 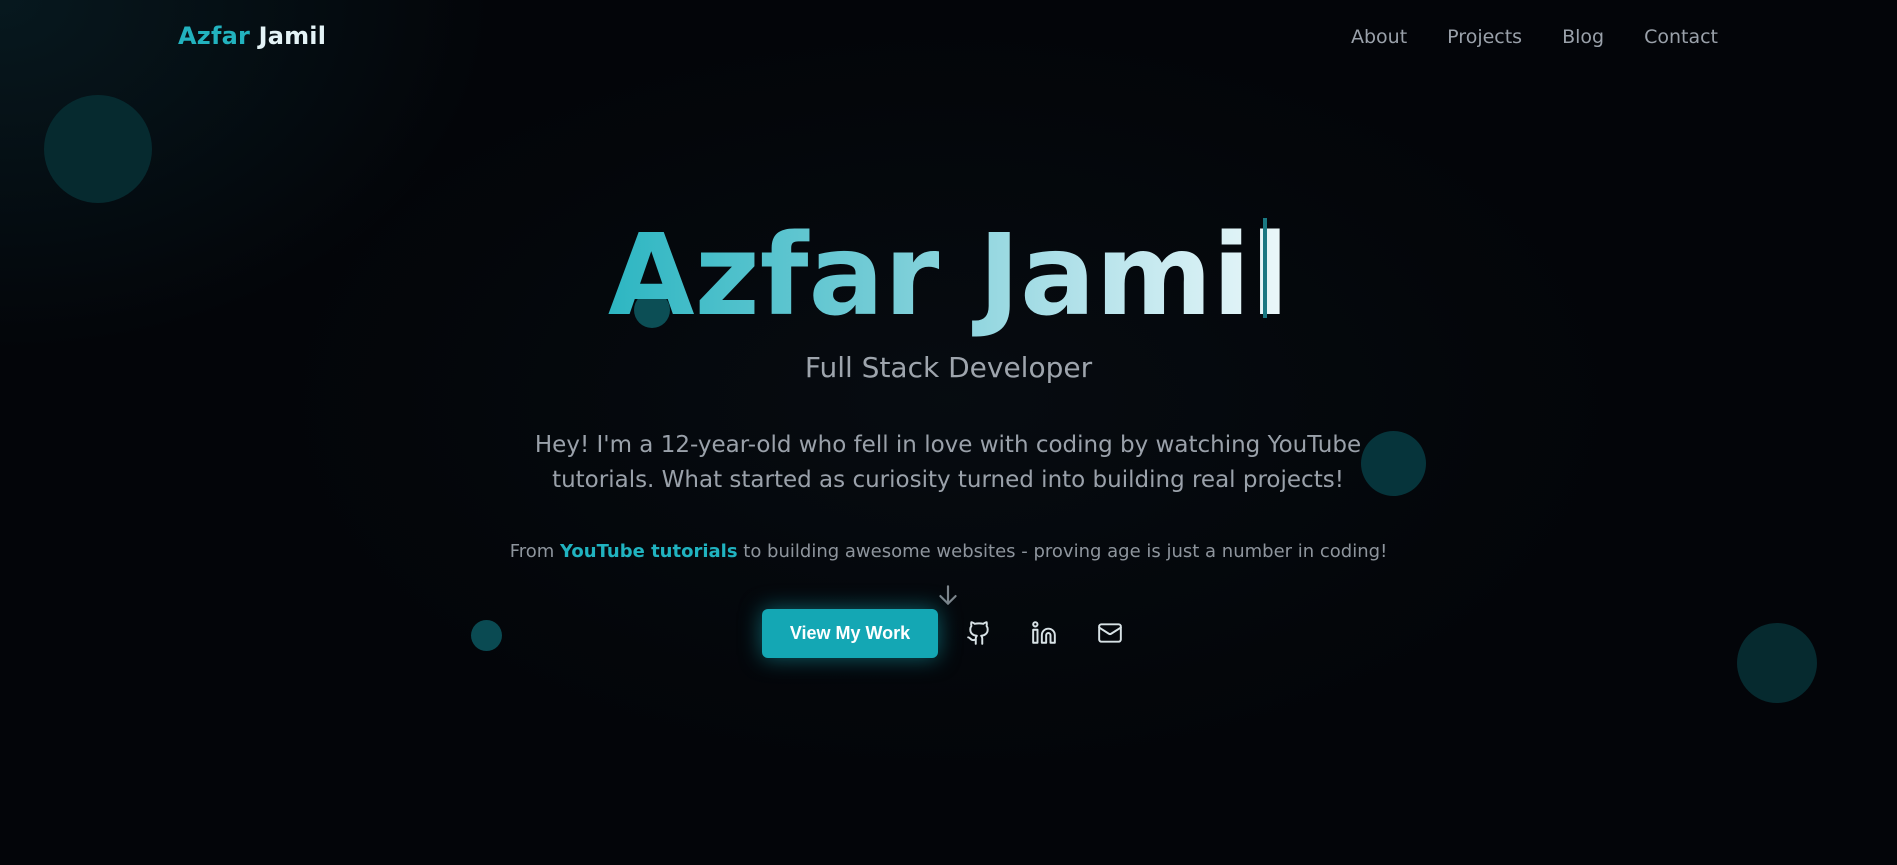 I want to click on logo-first-name: Azfar, so click(x=214, y=36).